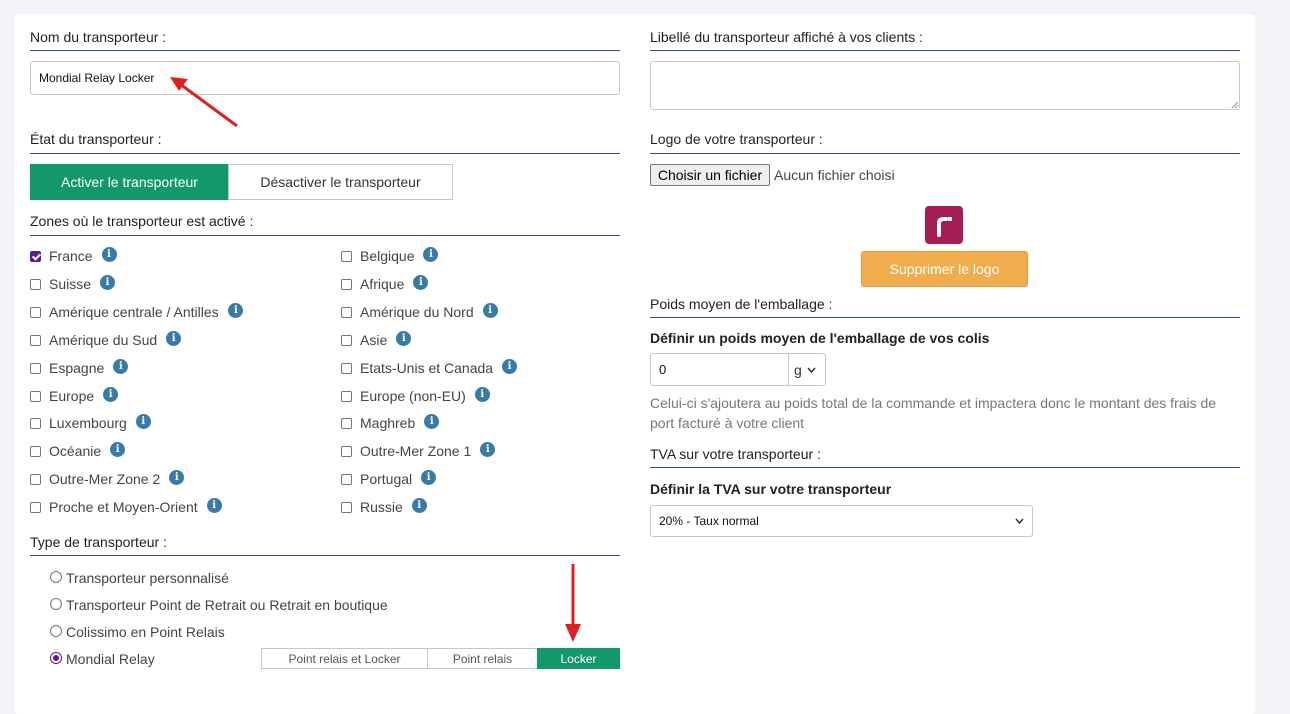  What do you see at coordinates (386, 479) in the screenshot?
I see `zone-label: Portugal` at bounding box center [386, 479].